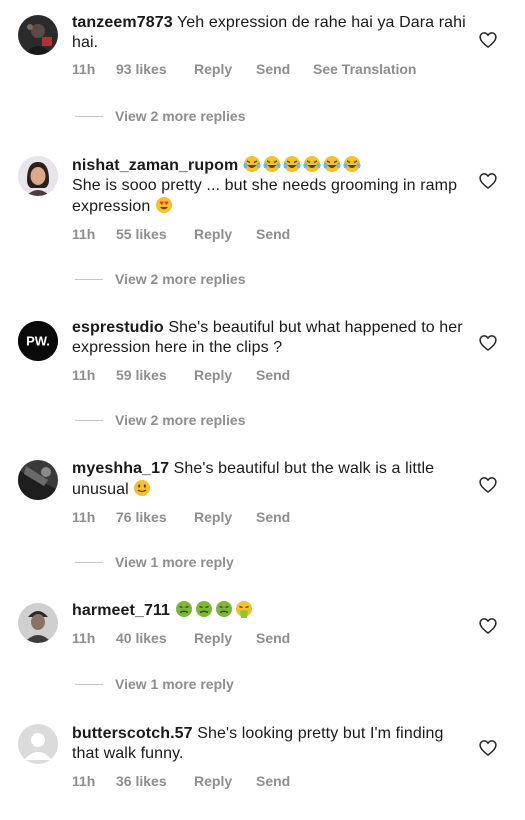  I want to click on username: tanzeem7873, so click(122, 22).